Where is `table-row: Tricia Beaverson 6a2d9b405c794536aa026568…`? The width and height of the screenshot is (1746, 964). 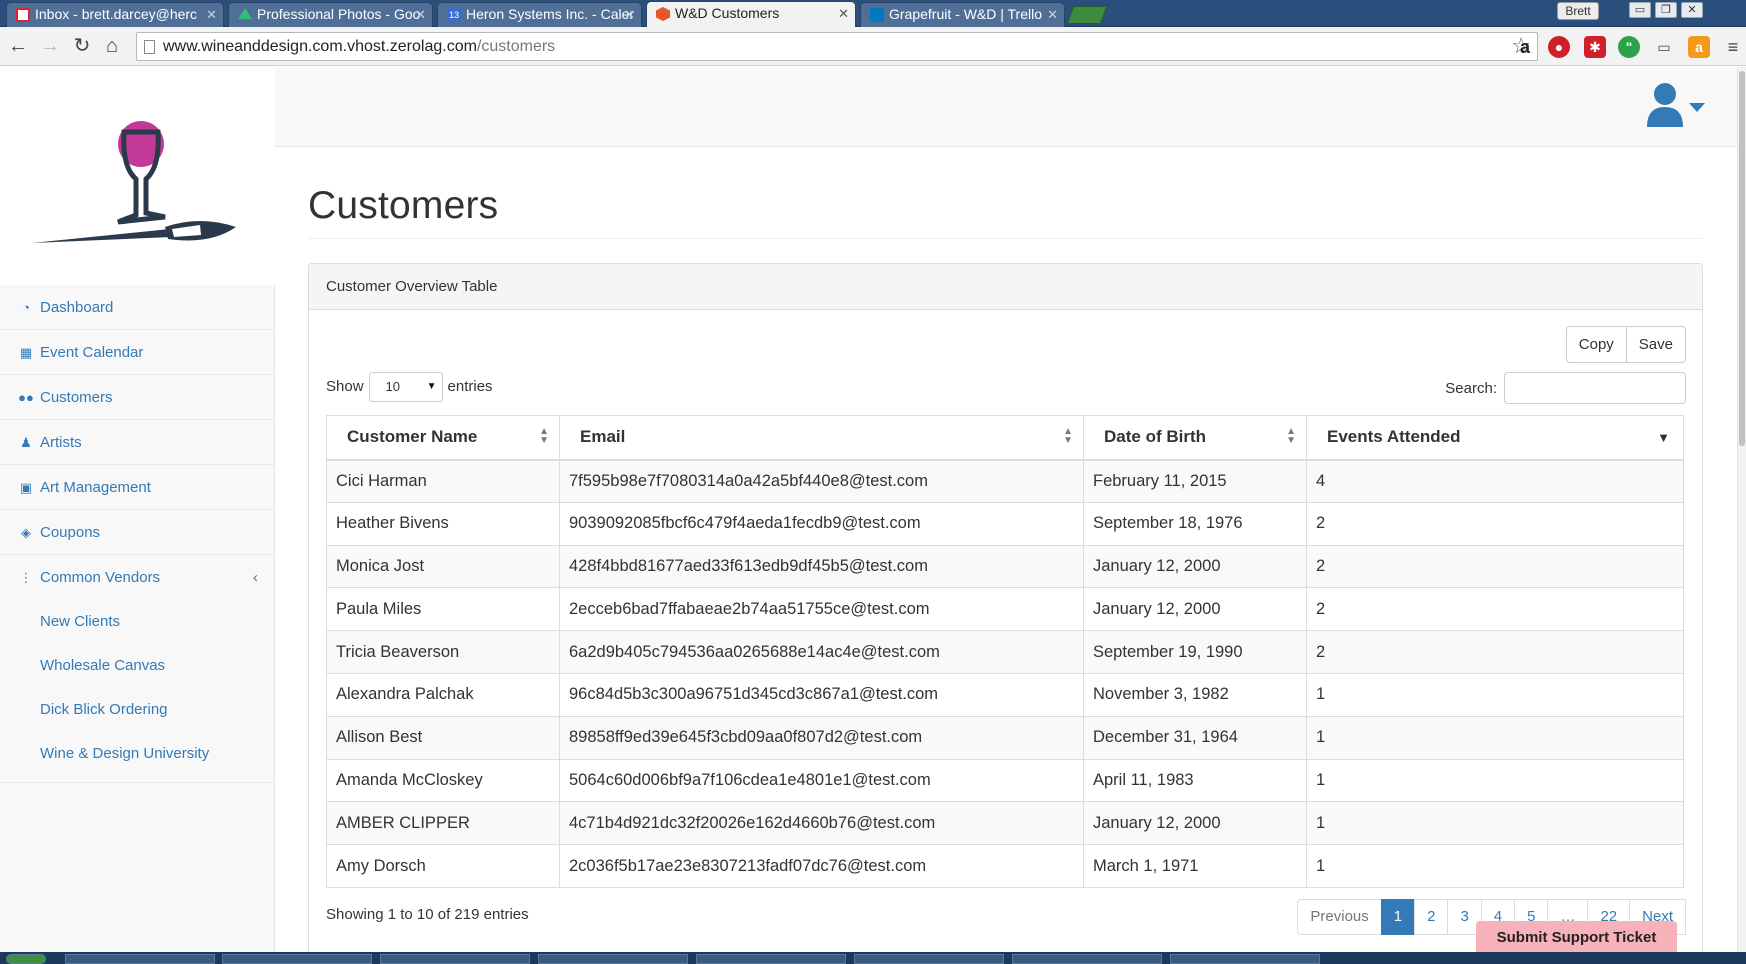
table-row: Tricia Beaverson 6a2d9b405c794536aa026568… is located at coordinates (1005, 652).